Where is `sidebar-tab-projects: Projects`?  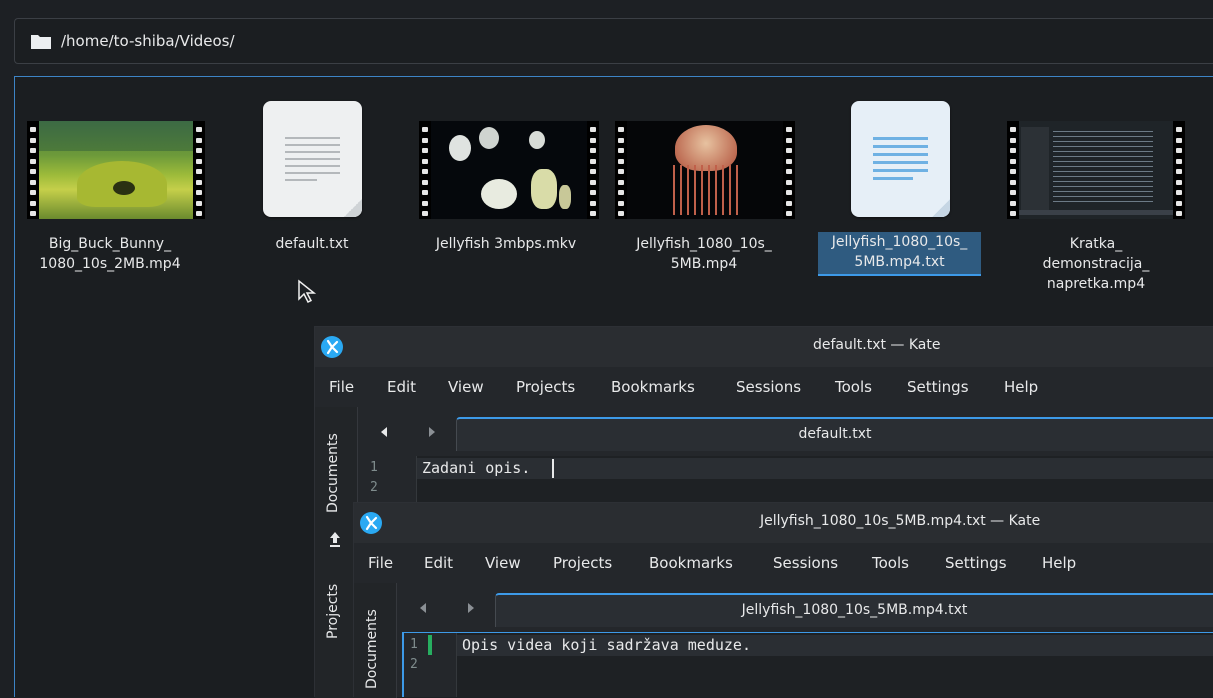
sidebar-tab-projects: Projects is located at coordinates (333, 611).